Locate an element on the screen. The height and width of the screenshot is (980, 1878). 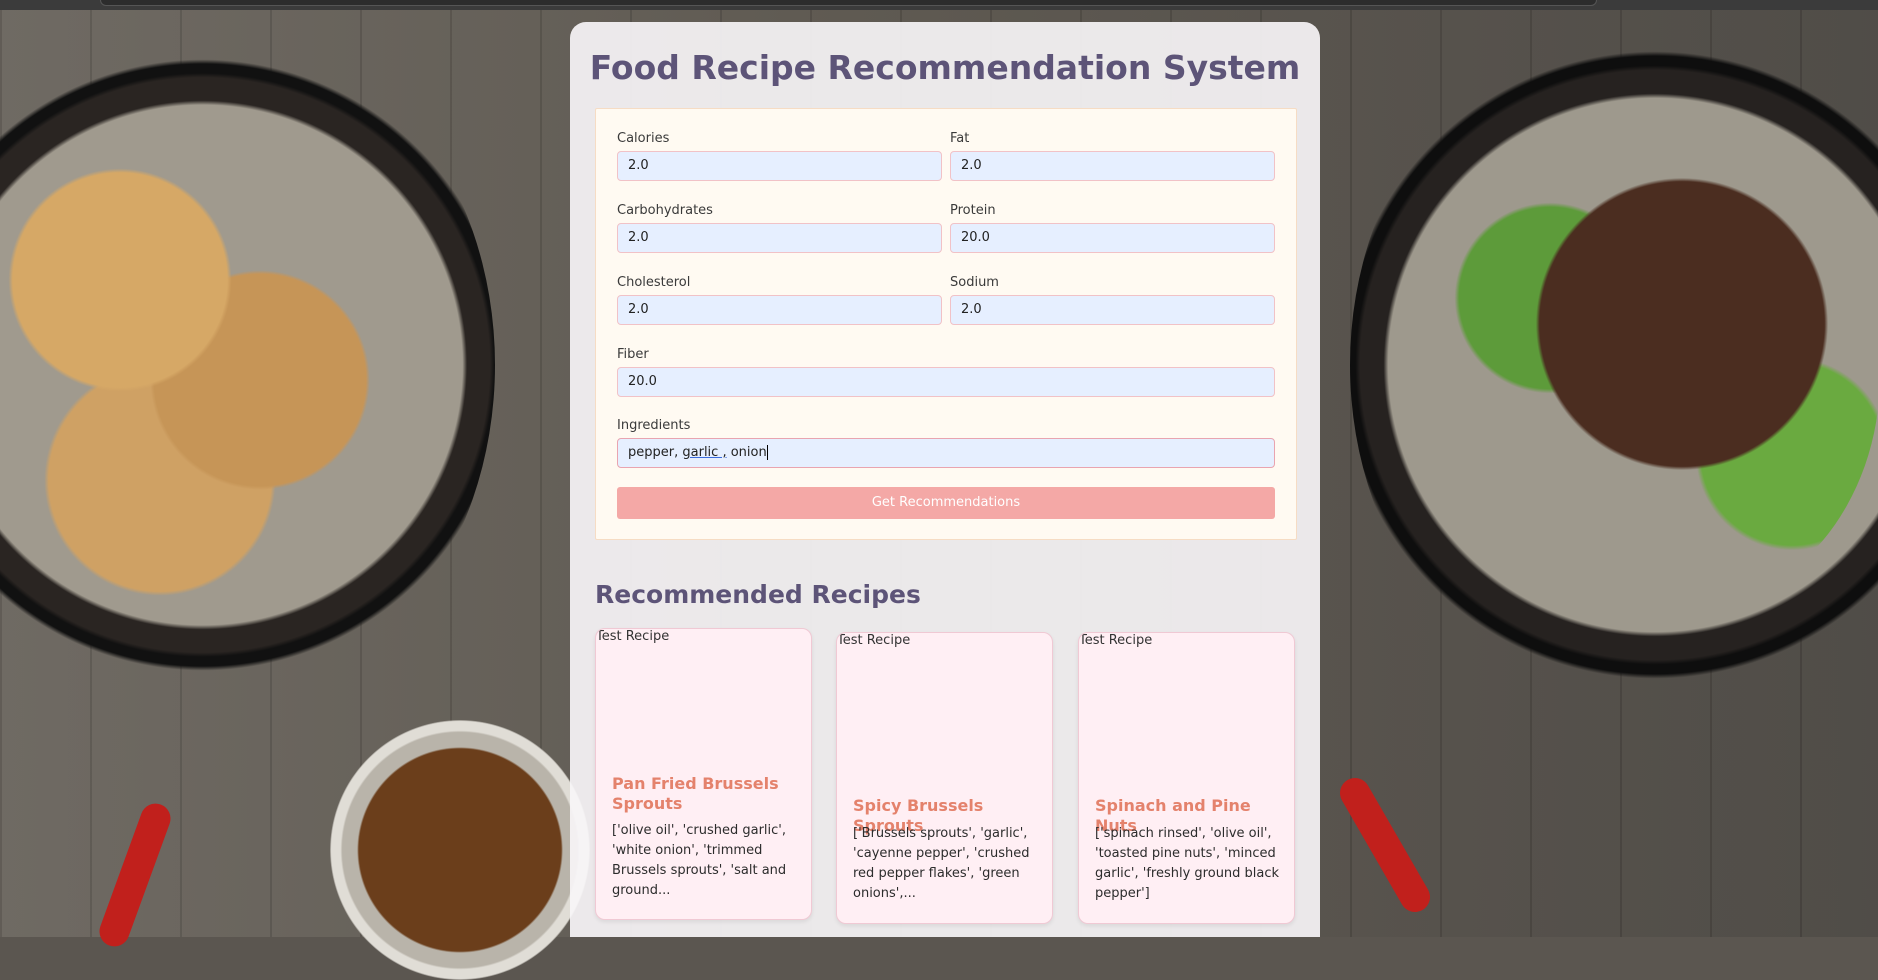
protein-input: 20.0 is located at coordinates (1112, 238).